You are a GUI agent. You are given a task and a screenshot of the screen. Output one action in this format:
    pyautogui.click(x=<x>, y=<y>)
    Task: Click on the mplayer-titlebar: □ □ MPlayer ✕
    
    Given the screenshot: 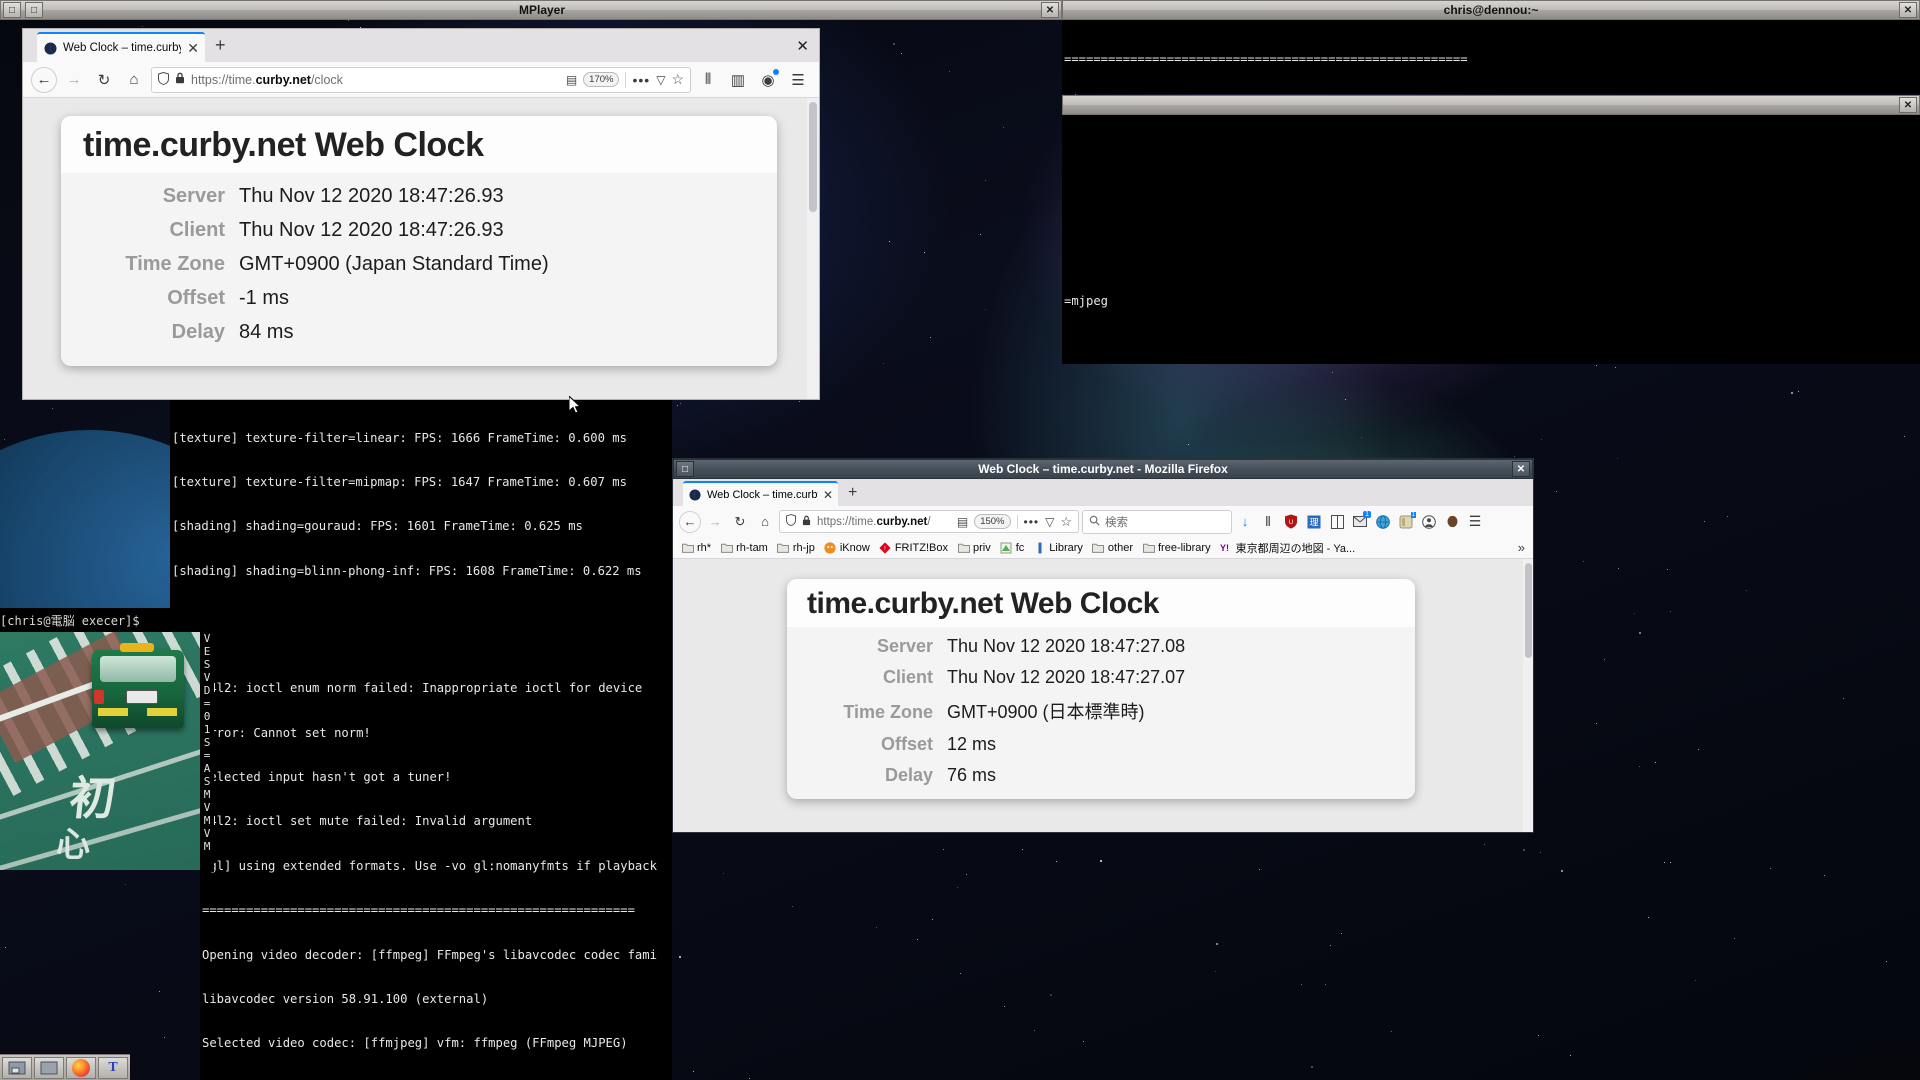 What is the action you would take?
    pyautogui.click(x=531, y=10)
    